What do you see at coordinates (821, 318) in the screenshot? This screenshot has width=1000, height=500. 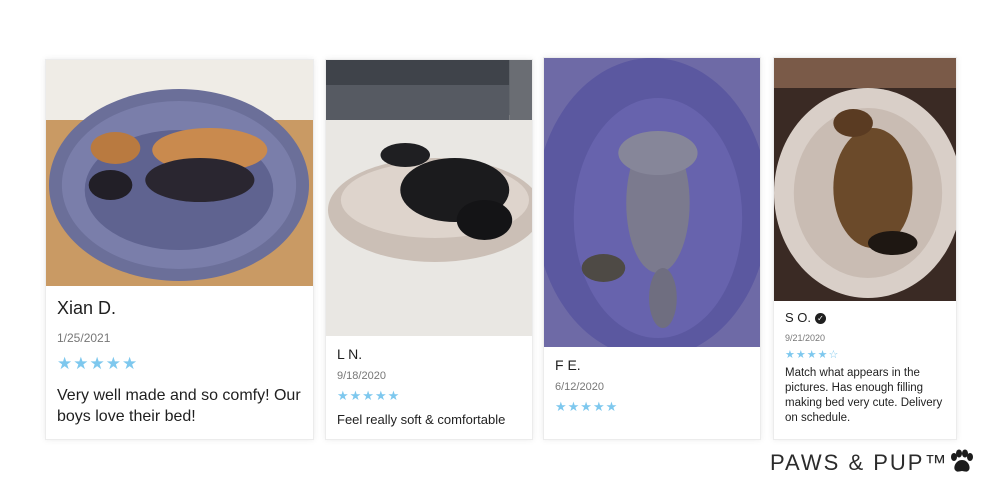 I see `verified-check-icon: ✓` at bounding box center [821, 318].